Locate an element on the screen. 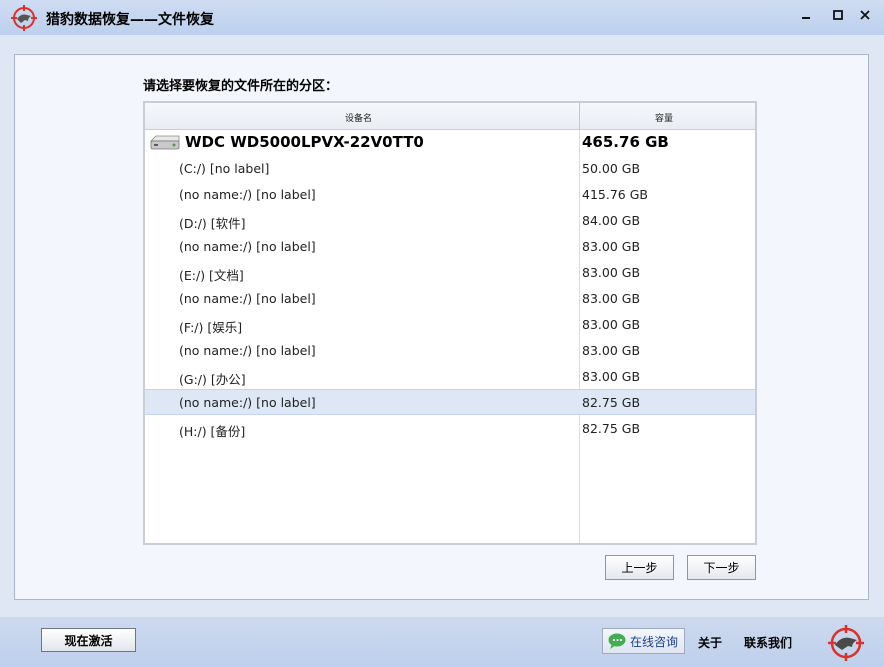 The height and width of the screenshot is (667, 884). disk-row: WDC WD5000LPVX-22V0TT0 465.76 GB is located at coordinates (450, 142).